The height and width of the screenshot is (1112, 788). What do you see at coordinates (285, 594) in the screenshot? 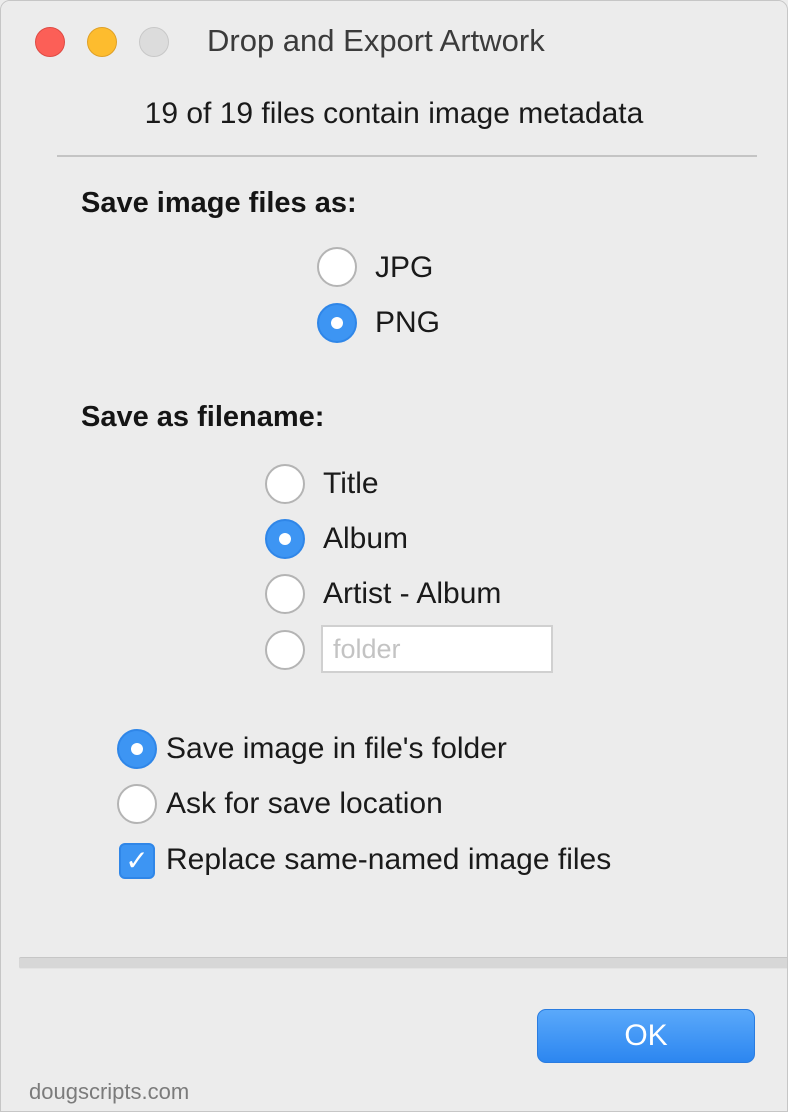
I see `radio-artist-album` at bounding box center [285, 594].